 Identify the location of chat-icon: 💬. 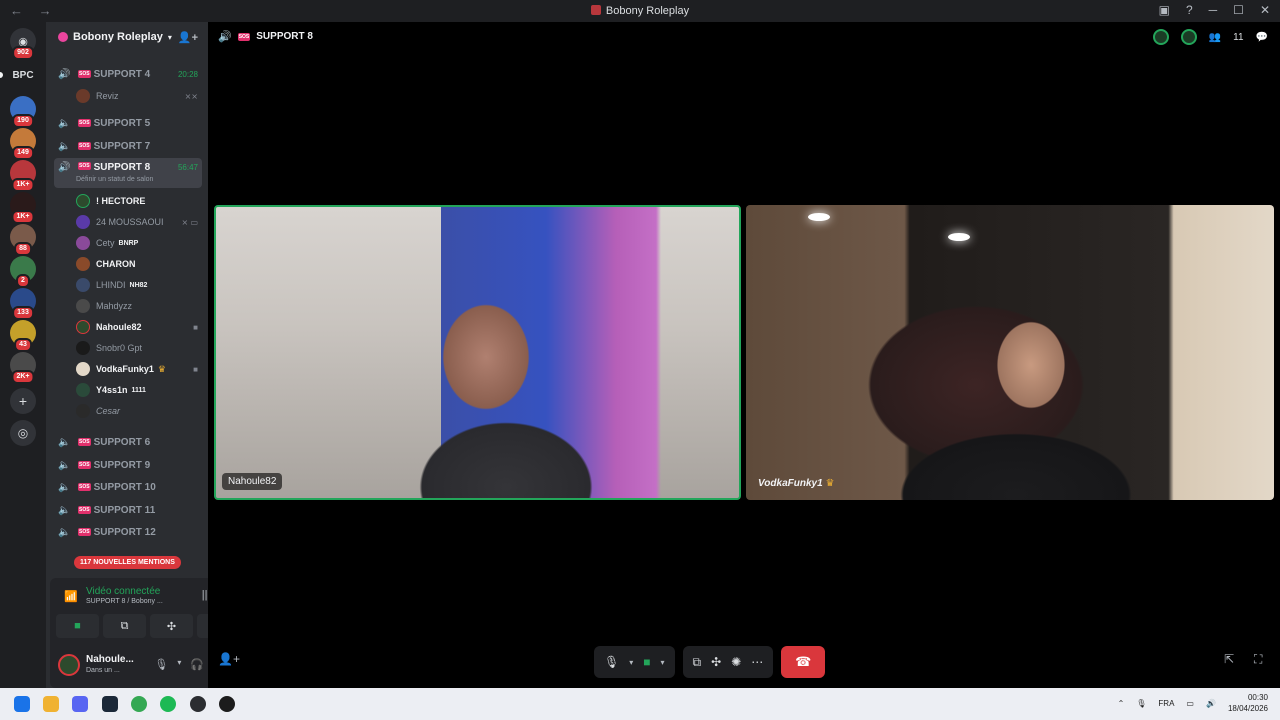
(1262, 37).